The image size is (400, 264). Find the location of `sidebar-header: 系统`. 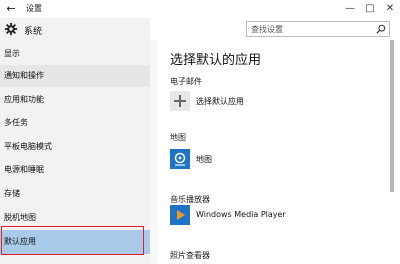

sidebar-header: 系统 is located at coordinates (75, 30).